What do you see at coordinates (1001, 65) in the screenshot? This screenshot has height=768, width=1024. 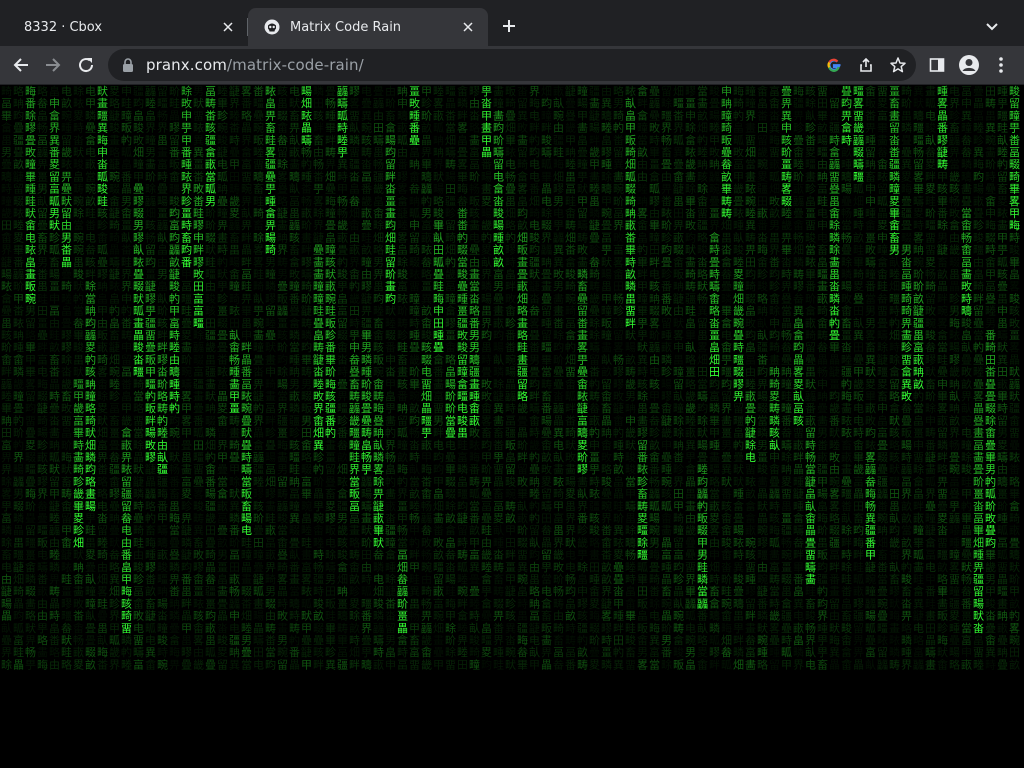 I see `kebab-menu-icon` at bounding box center [1001, 65].